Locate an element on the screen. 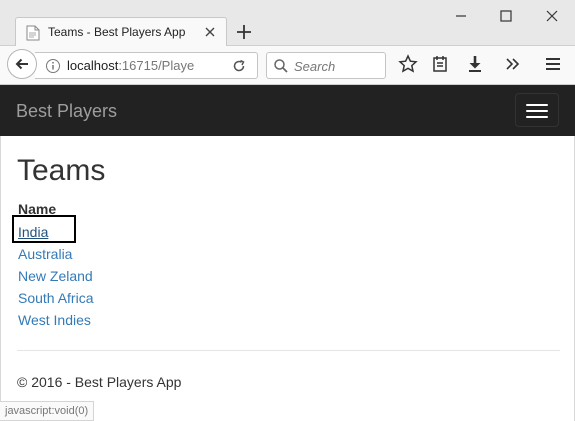  reading-list-icon is located at coordinates (440, 64).